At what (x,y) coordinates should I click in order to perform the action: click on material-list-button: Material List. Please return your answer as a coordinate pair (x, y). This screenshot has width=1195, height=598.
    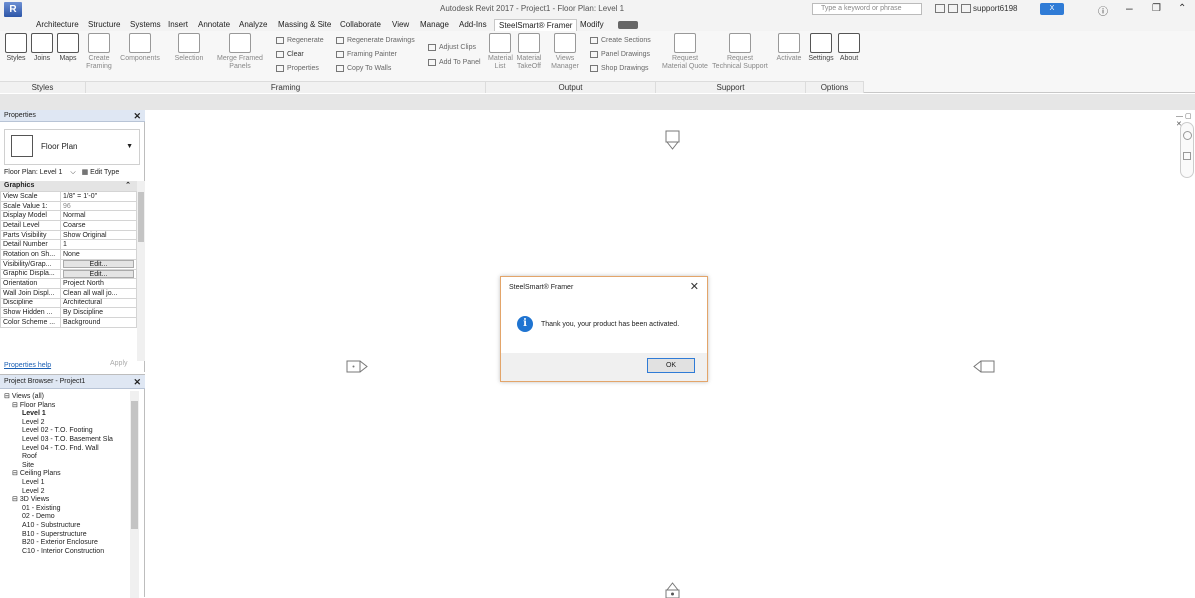
    Looking at the image, I should click on (500, 52).